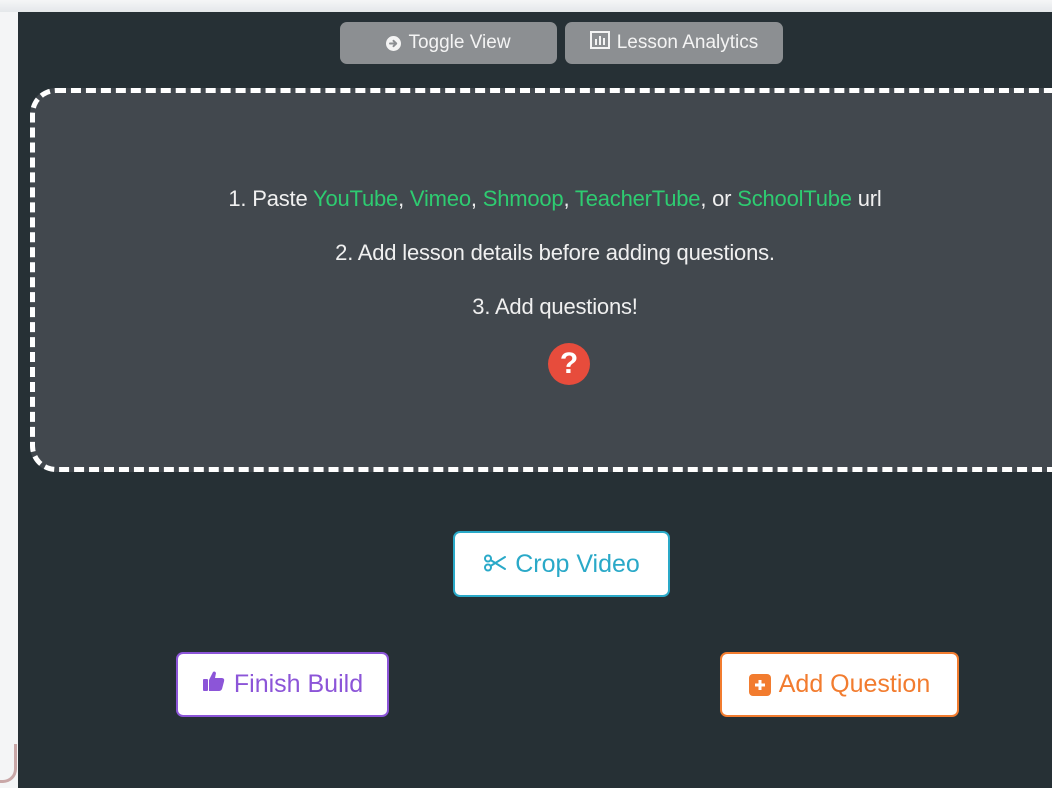  What do you see at coordinates (394, 43) in the screenshot?
I see `circle-arrow-right-icon` at bounding box center [394, 43].